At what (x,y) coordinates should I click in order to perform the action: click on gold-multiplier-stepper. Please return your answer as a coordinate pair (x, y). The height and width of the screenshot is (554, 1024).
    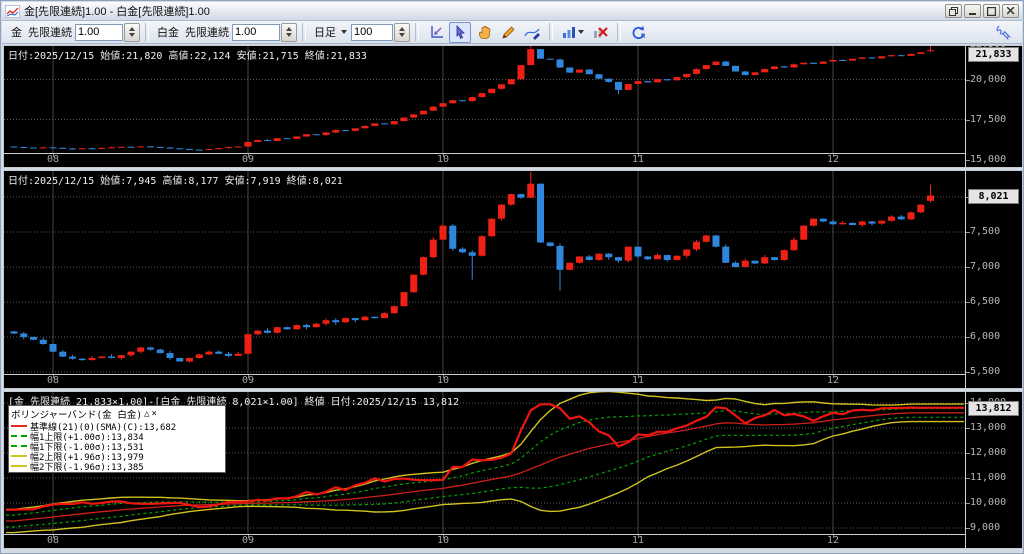
    Looking at the image, I should click on (132, 32).